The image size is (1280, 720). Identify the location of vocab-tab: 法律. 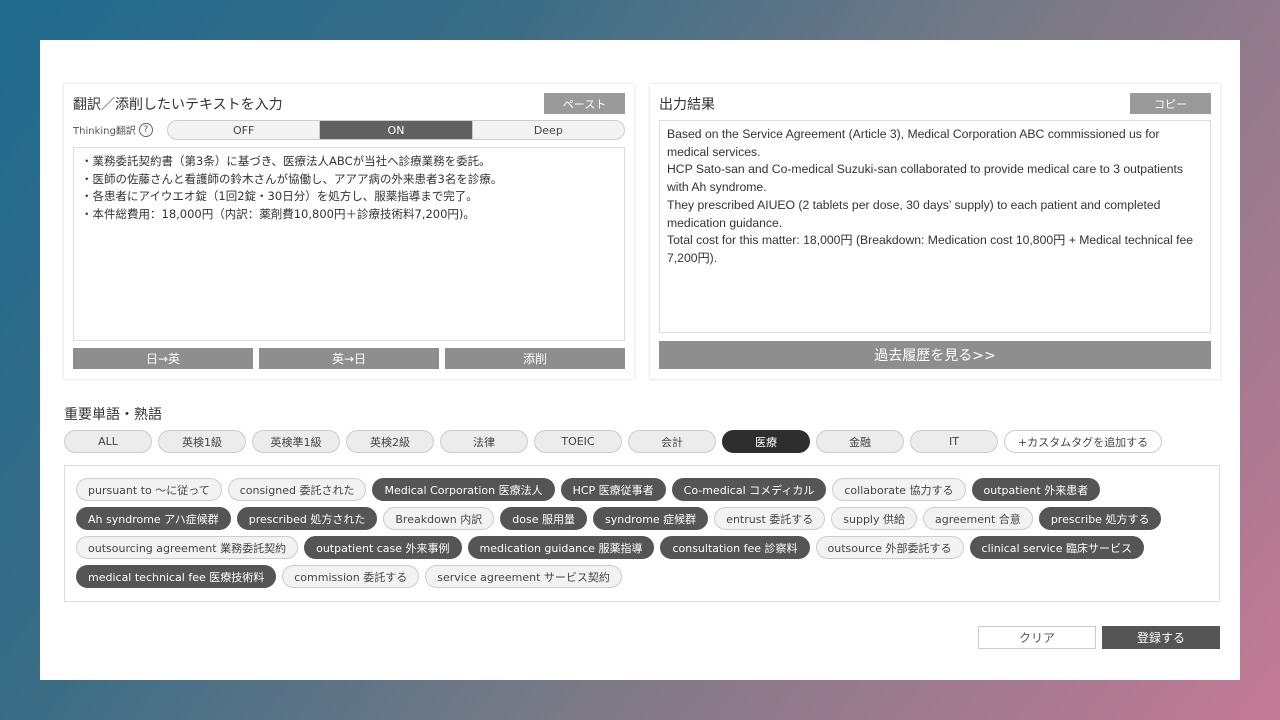
(484, 441).